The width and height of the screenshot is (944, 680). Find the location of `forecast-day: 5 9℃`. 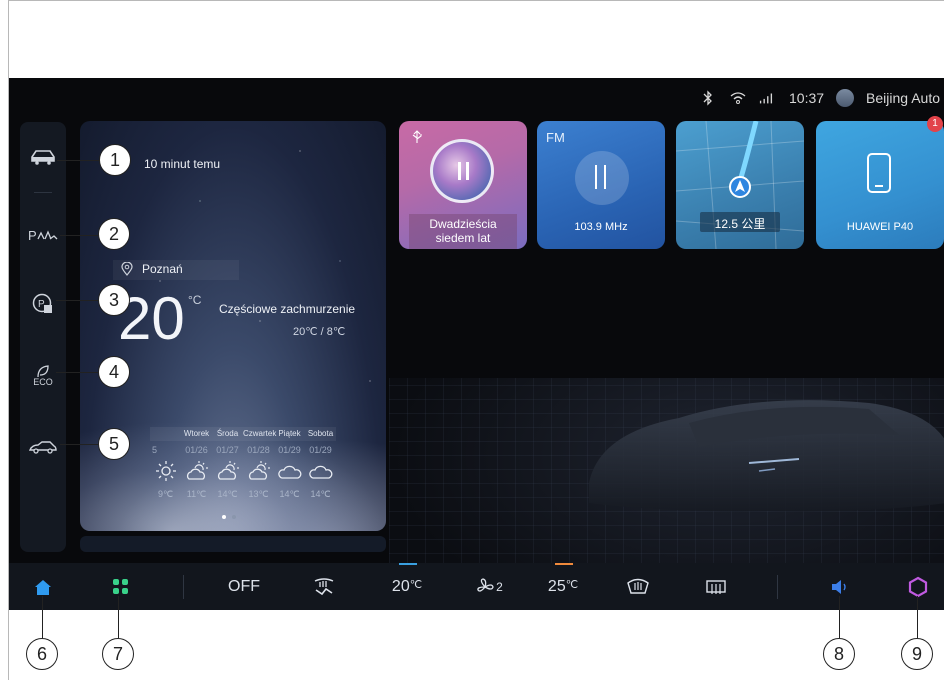

forecast-day: 5 9℃ is located at coordinates (165, 463).